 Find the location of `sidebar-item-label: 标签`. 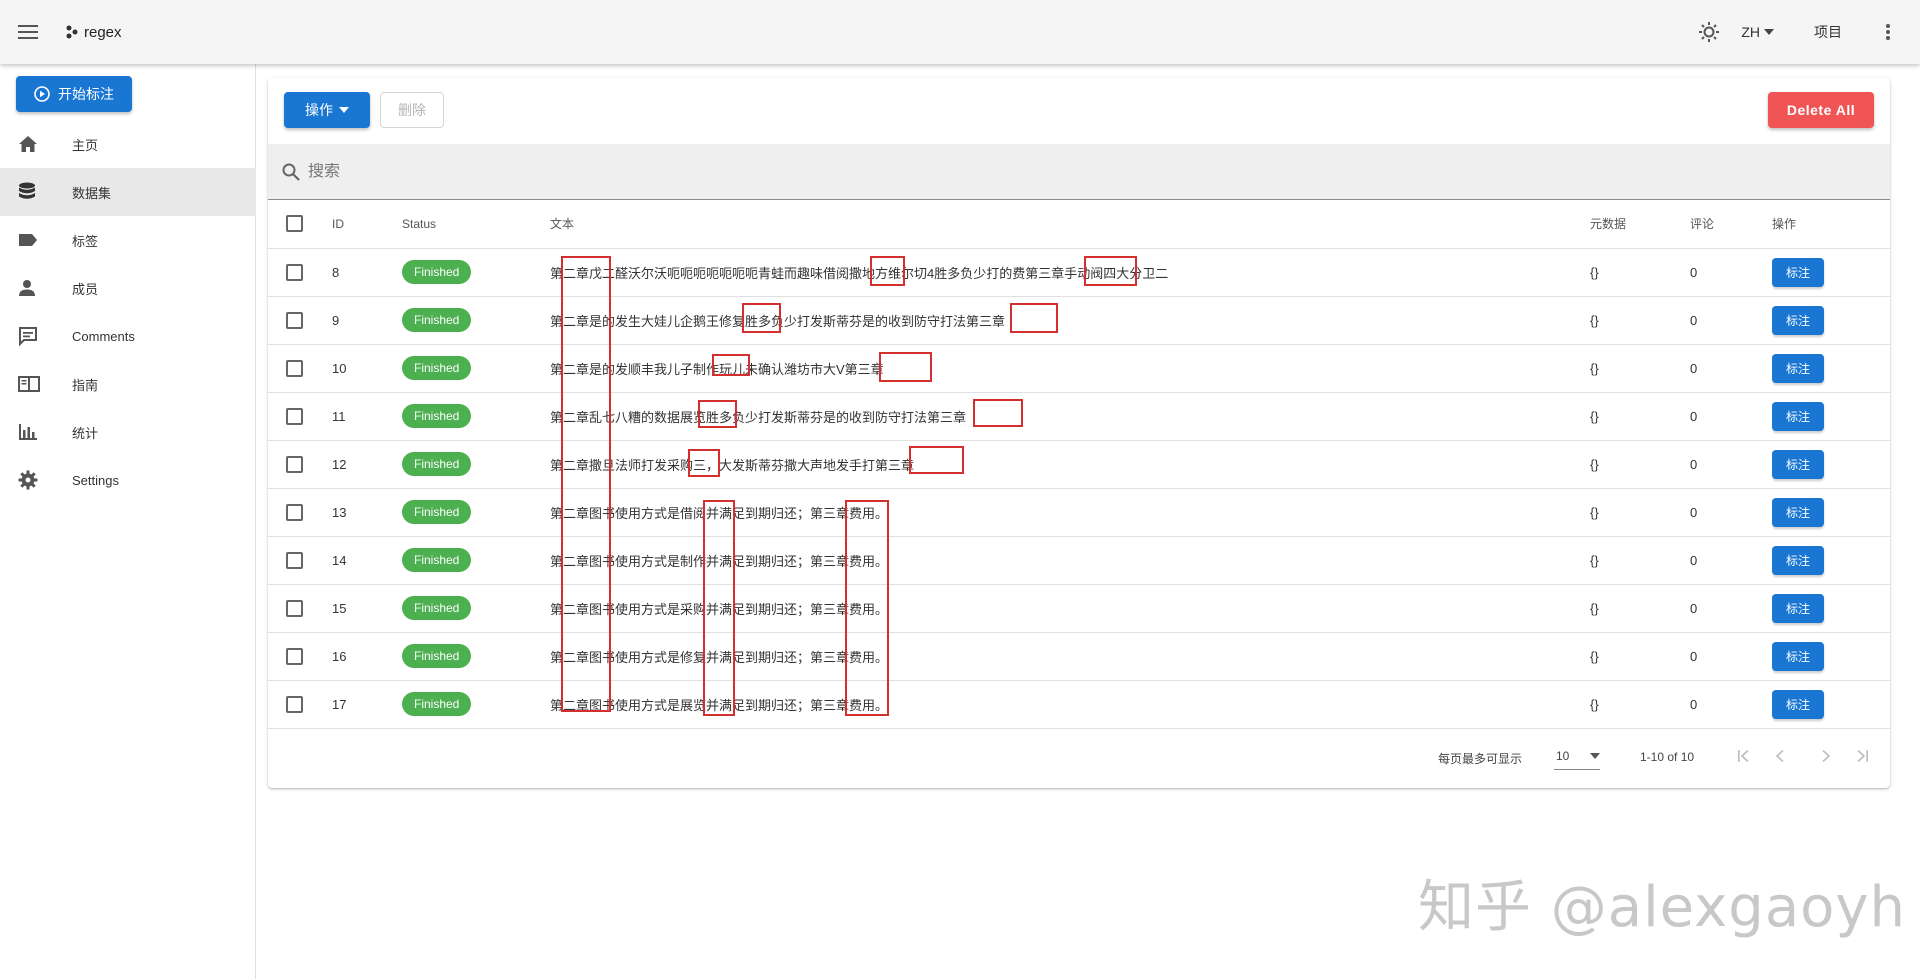

sidebar-item-label: 标签 is located at coordinates (85, 241).